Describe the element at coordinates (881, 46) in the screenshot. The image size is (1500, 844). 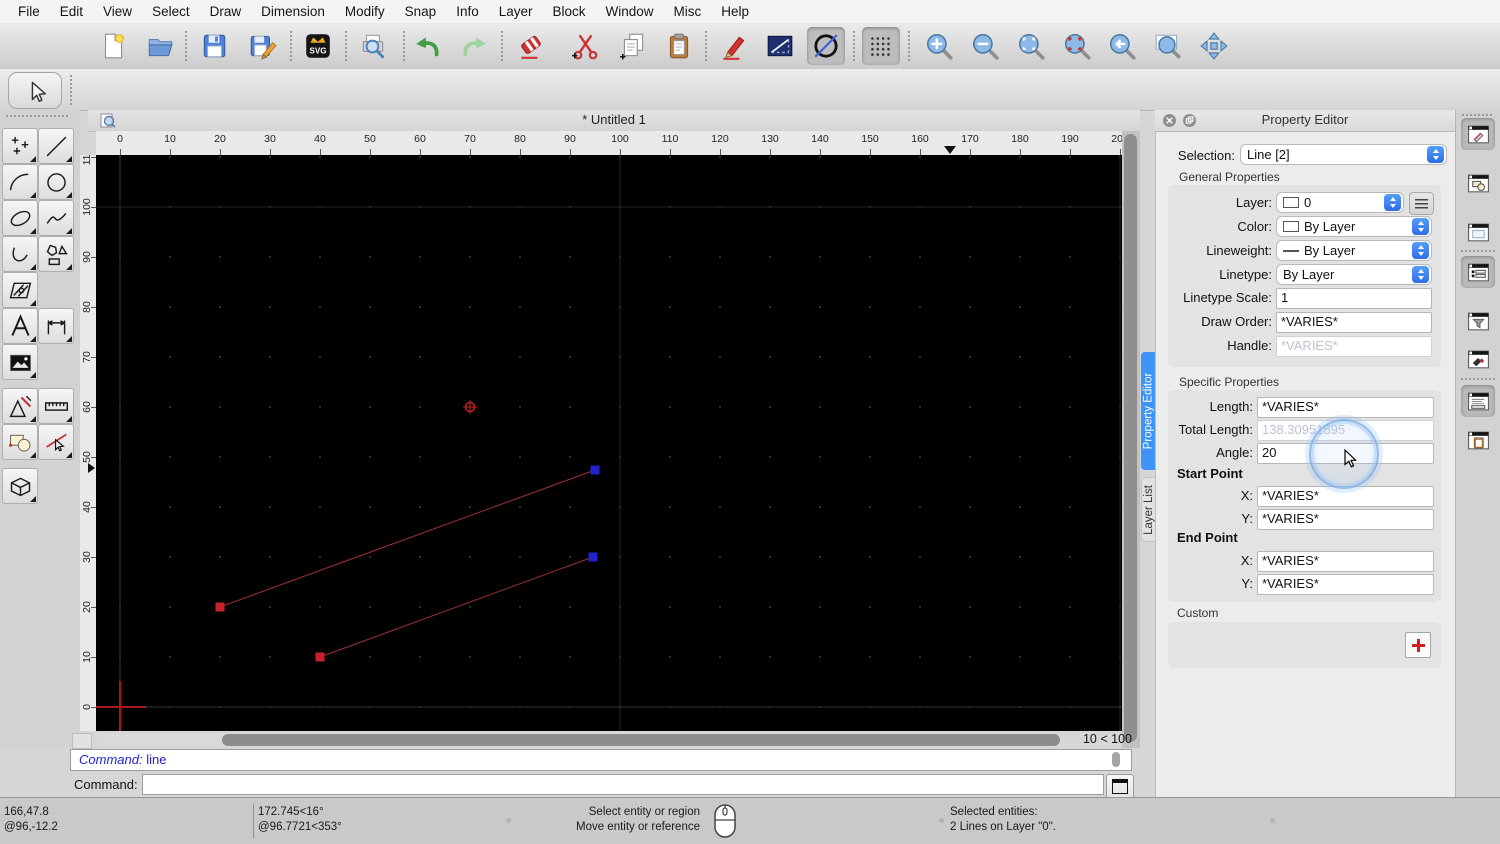
I see `grid-toggle-button` at that location.